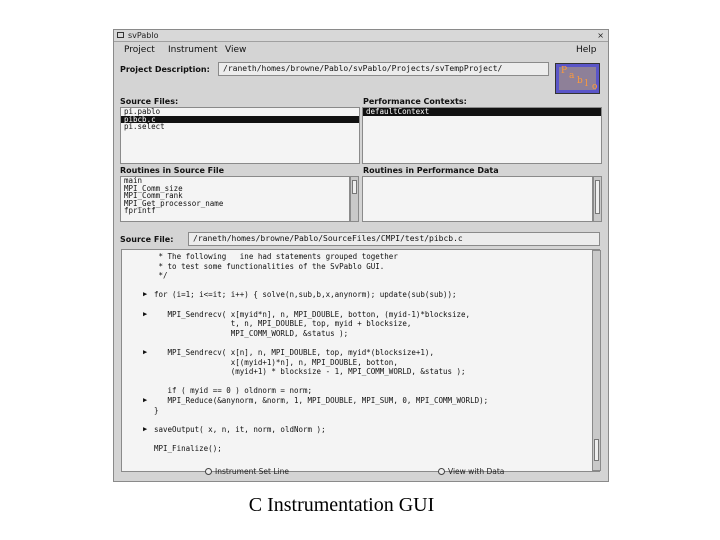 Image resolution: width=720 pixels, height=540 pixels. Describe the element at coordinates (139, 50) in the screenshot. I see `menu-project: Project` at that location.